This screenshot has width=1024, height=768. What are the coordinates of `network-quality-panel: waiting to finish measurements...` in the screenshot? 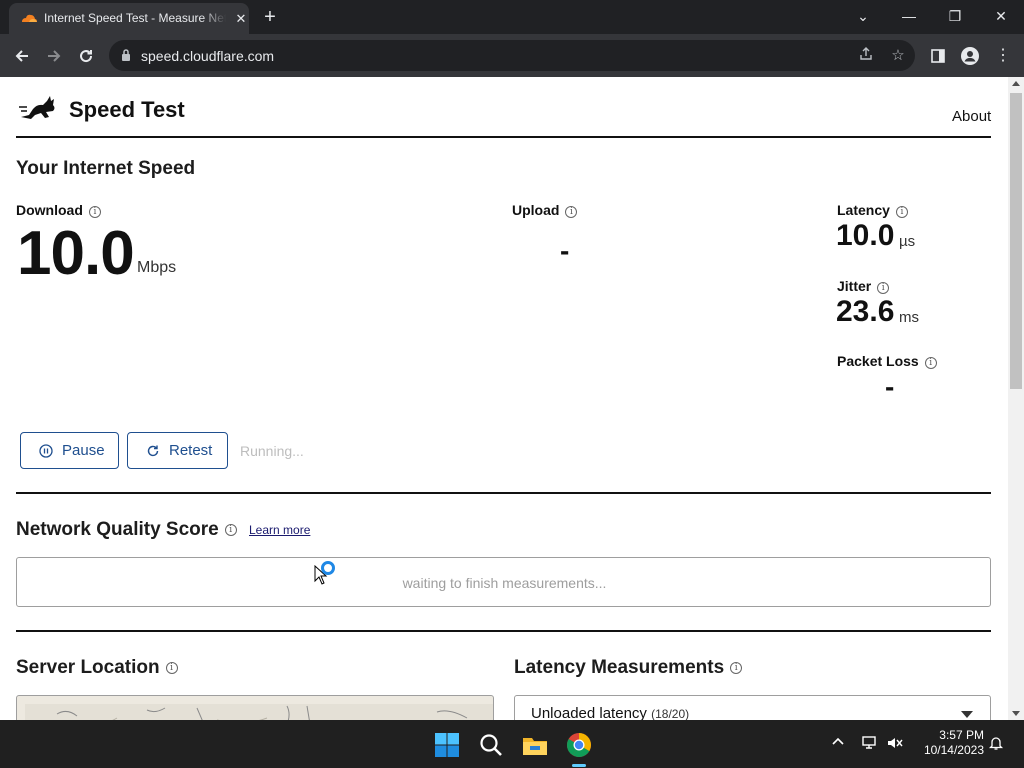 It's located at (503, 582).